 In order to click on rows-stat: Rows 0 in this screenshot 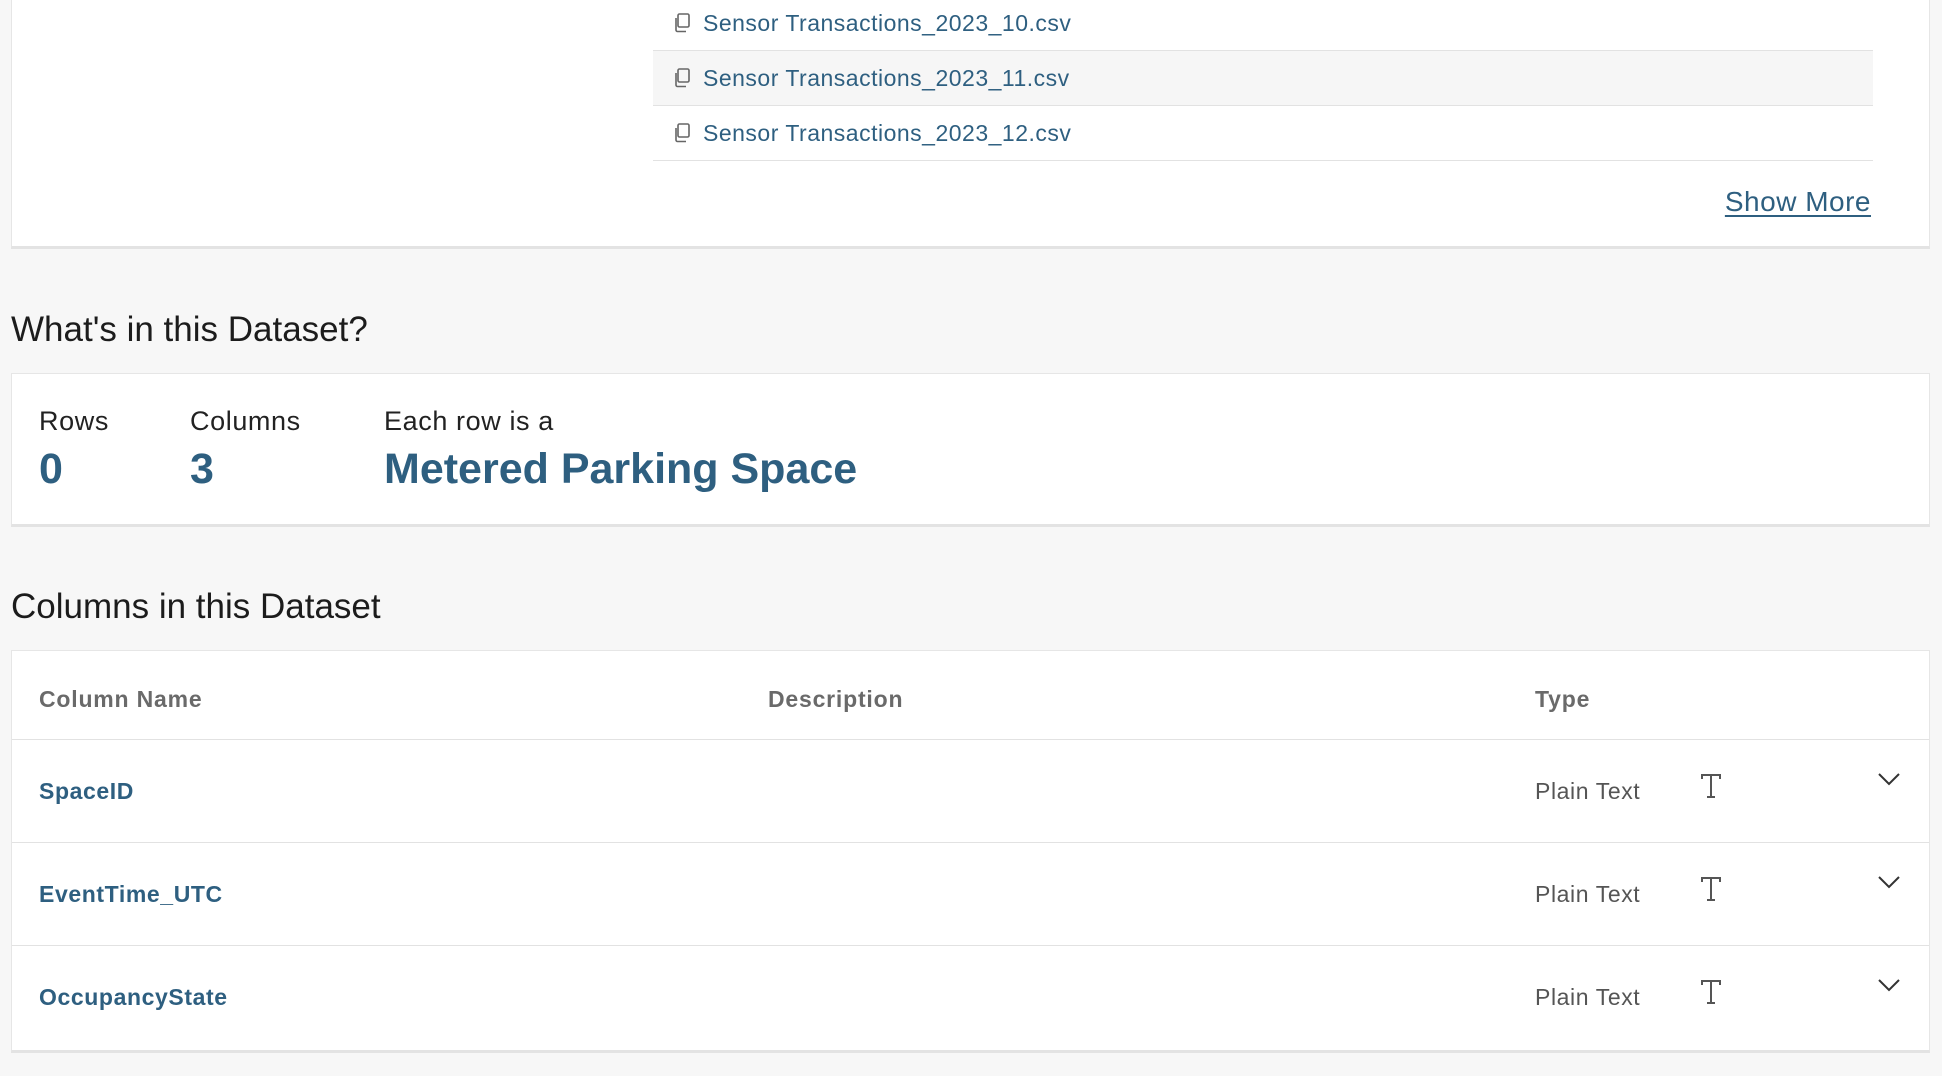, I will do `click(74, 450)`.